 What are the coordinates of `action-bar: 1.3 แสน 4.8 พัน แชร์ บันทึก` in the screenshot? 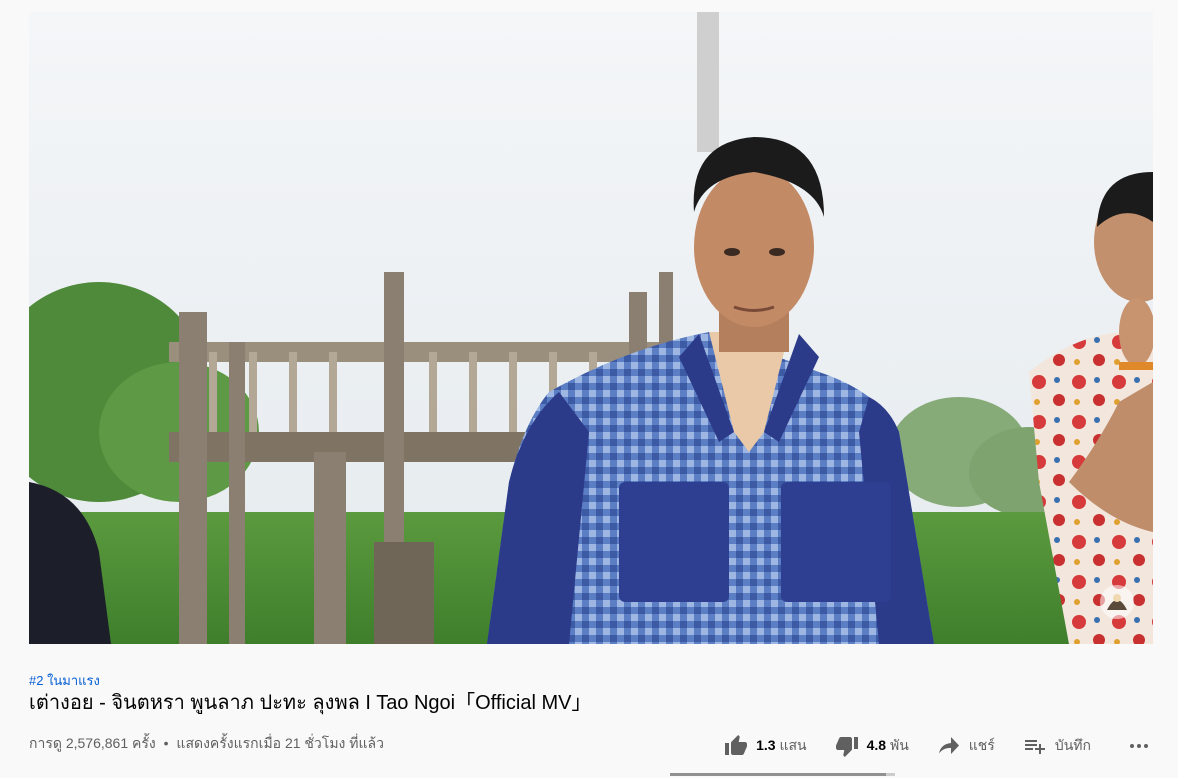 It's located at (938, 746).